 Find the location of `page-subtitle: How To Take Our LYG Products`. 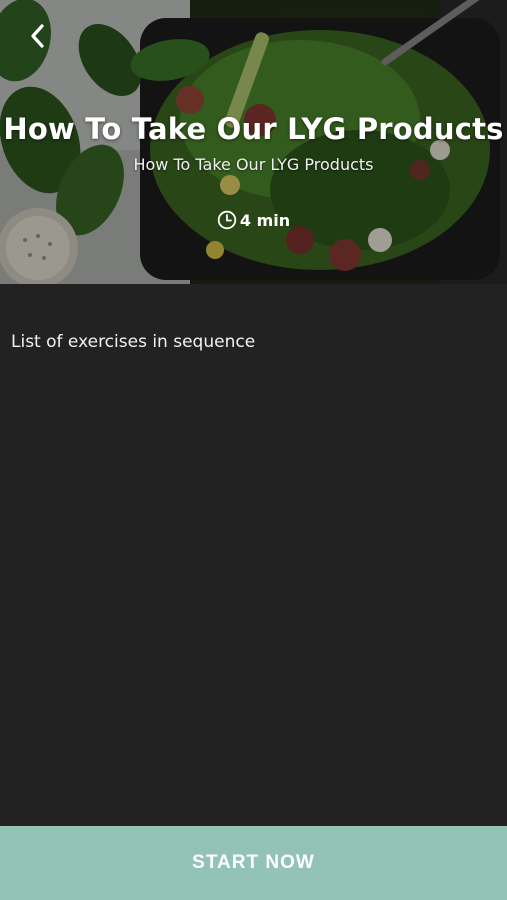

page-subtitle: How To Take Our LYG Products is located at coordinates (253, 164).